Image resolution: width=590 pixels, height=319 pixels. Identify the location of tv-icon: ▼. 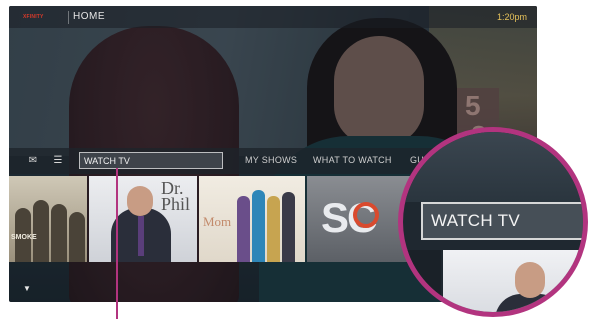
(27, 288).